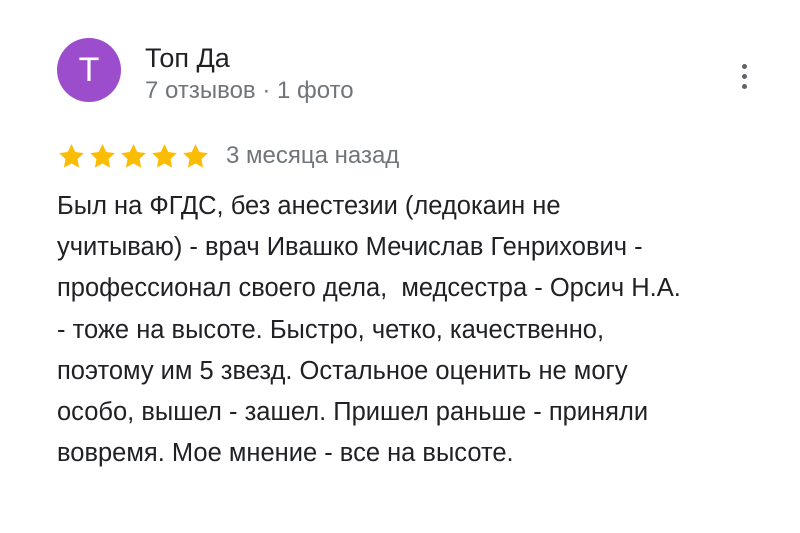  What do you see at coordinates (249, 91) in the screenshot?
I see `author-meta: 7 отзывов · 1 фото` at bounding box center [249, 91].